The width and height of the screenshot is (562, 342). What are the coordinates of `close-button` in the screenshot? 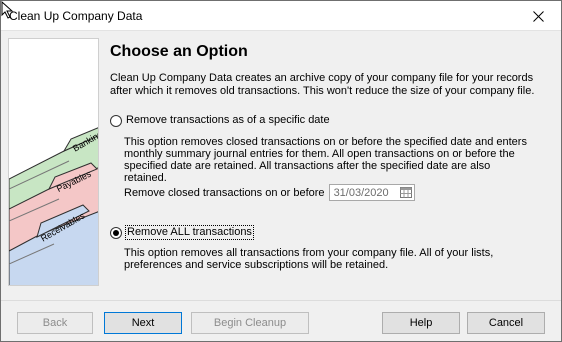 It's located at (538, 16).